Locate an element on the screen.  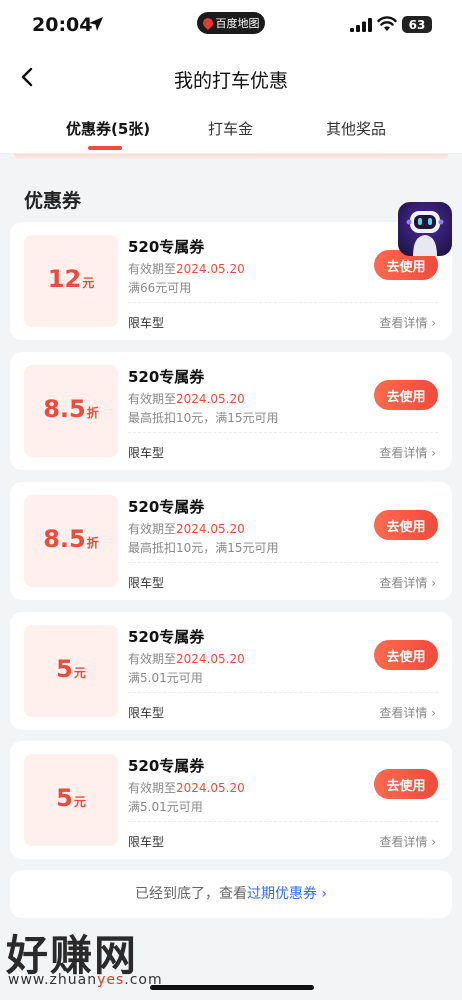
watermark-url: www.zhuanyes.com is located at coordinates (85, 980).